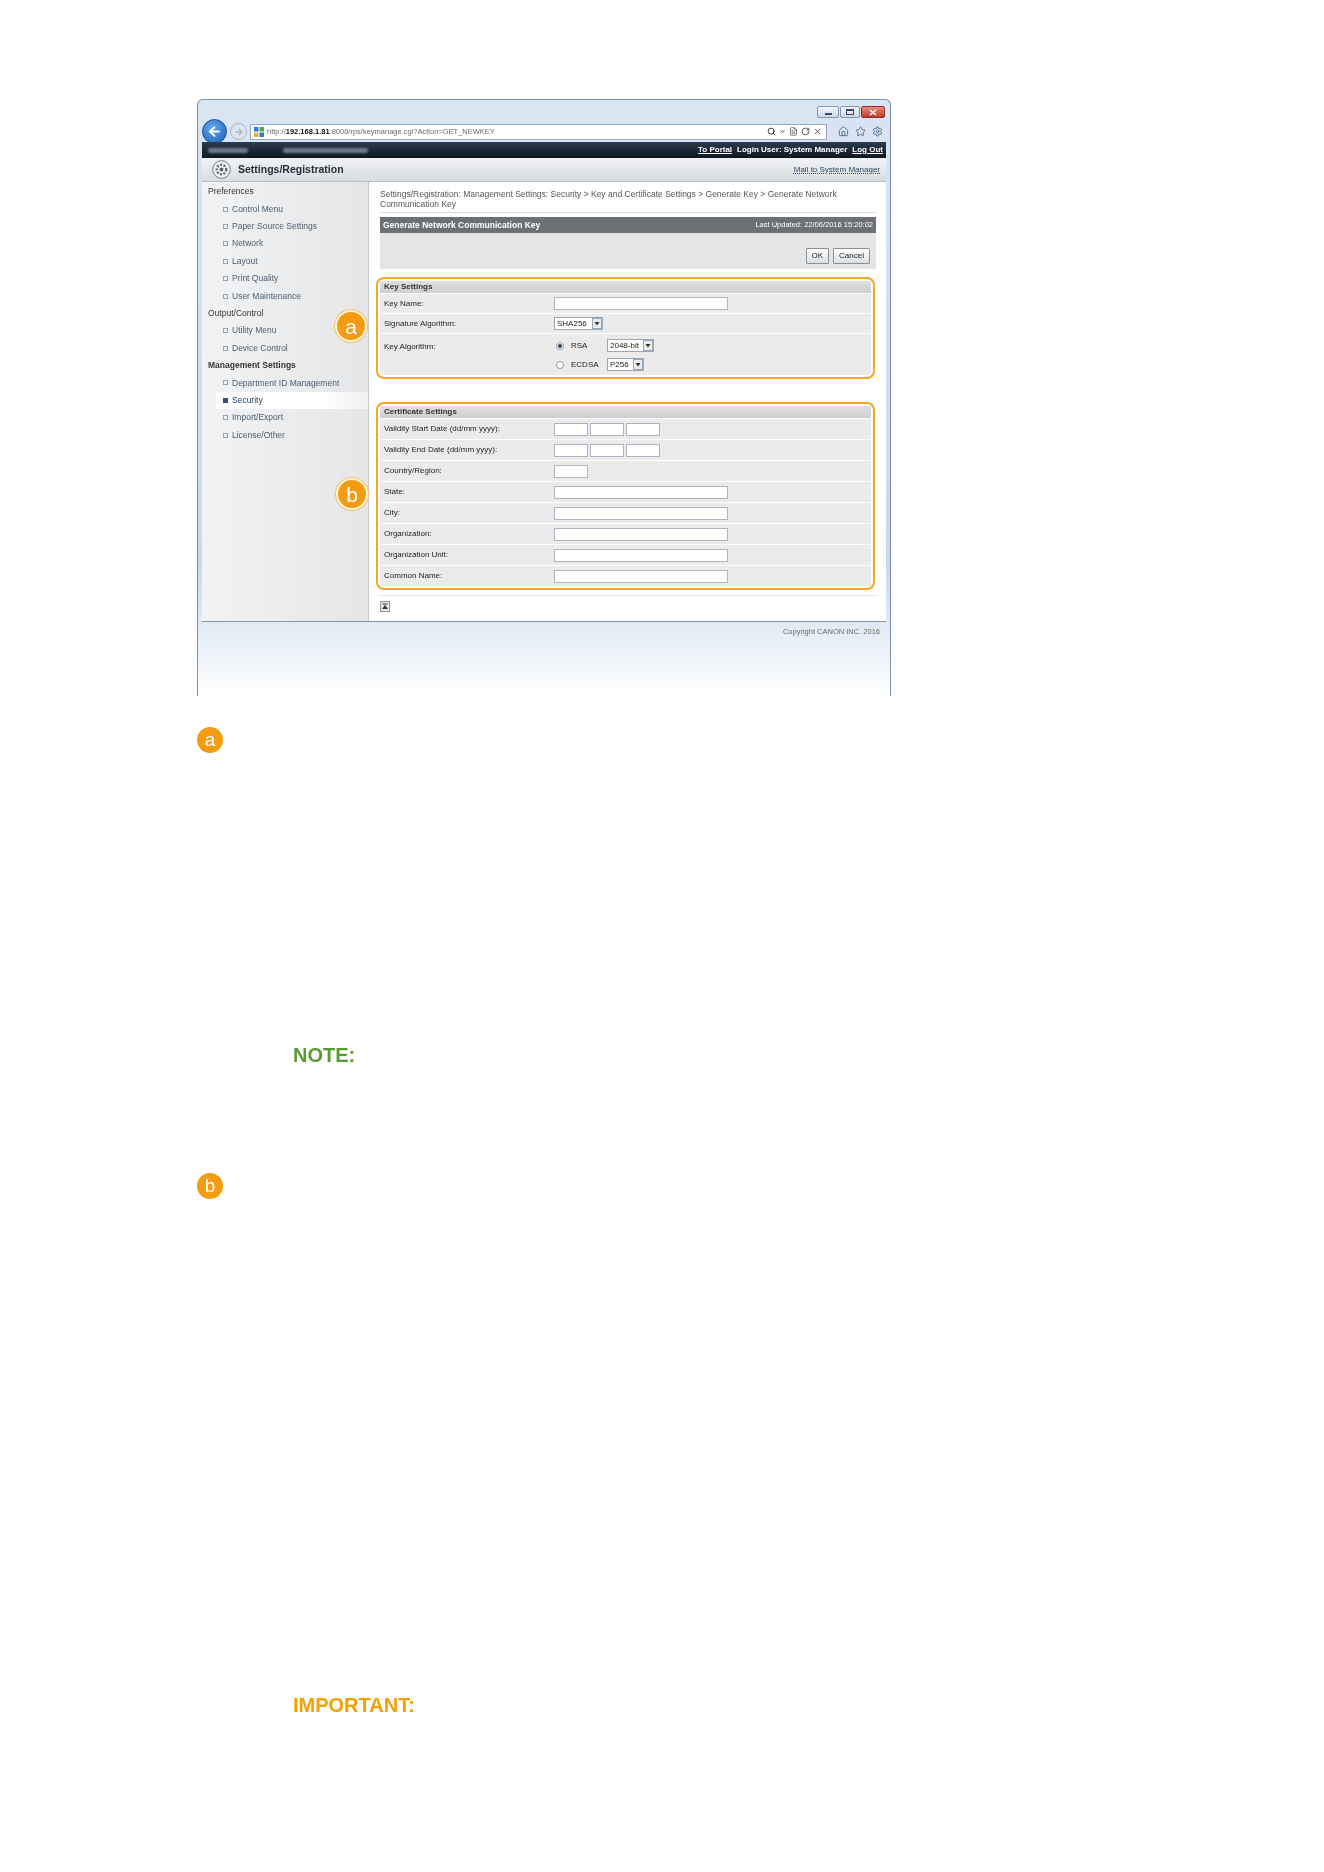  I want to click on field-label: Country/Region:, so click(413, 471).